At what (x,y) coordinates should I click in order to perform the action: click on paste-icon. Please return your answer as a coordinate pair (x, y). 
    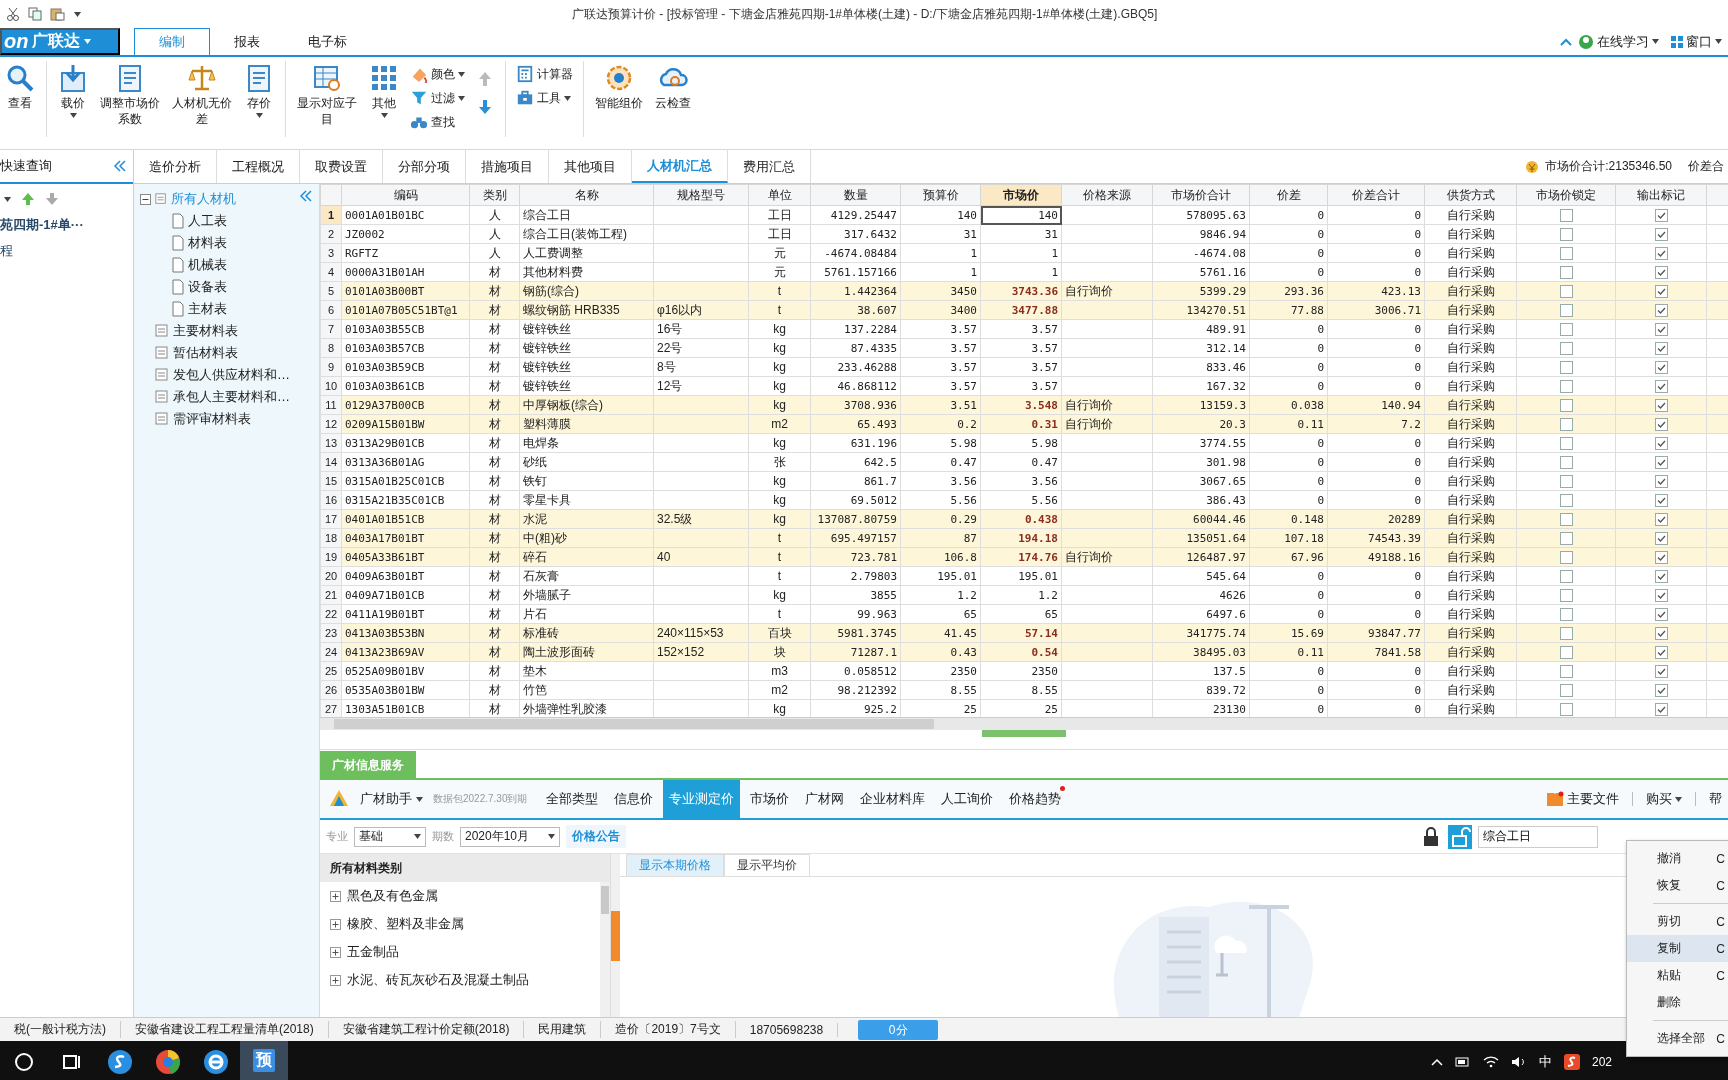
    Looking at the image, I should click on (58, 14).